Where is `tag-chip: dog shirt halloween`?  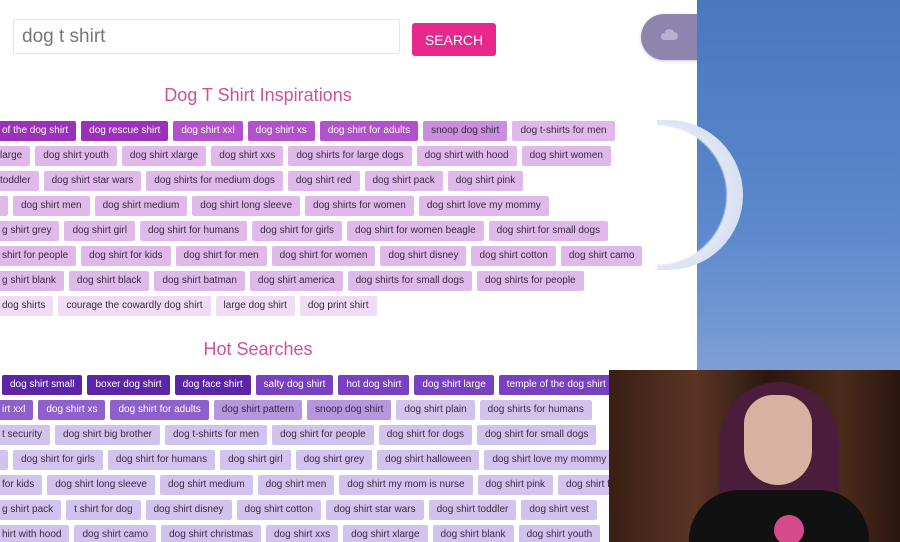 tag-chip: dog shirt halloween is located at coordinates (428, 460).